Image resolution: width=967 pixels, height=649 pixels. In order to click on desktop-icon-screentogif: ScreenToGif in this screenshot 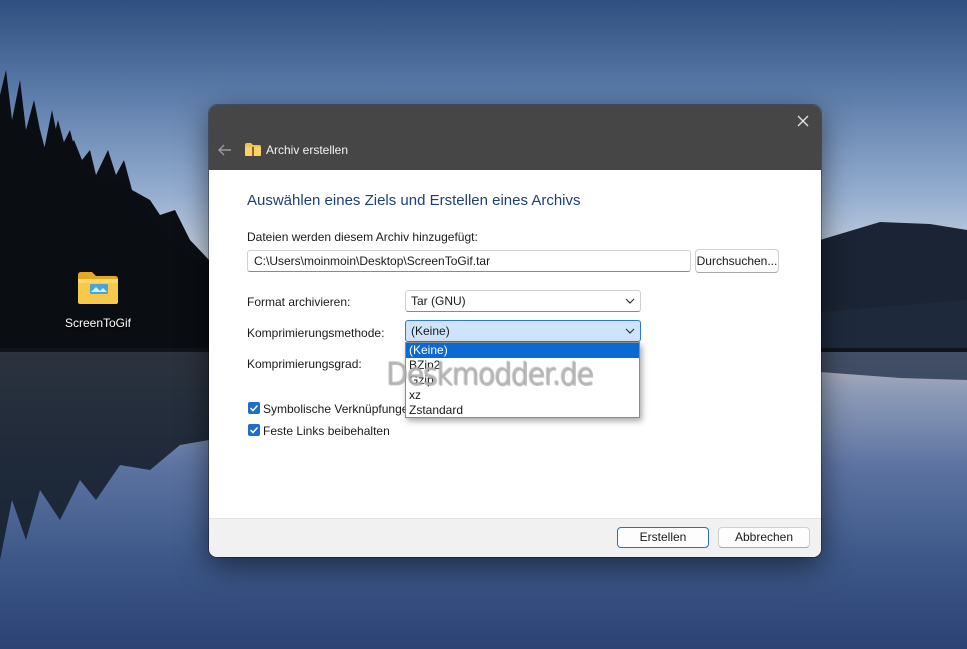, I will do `click(98, 300)`.